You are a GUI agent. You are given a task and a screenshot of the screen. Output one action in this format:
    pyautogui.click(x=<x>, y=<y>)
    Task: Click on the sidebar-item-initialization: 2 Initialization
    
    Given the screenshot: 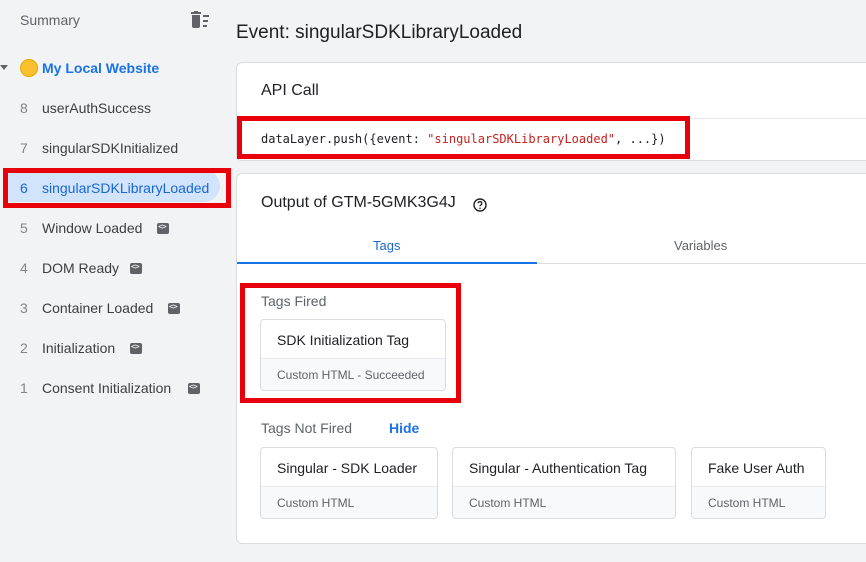 What is the action you would take?
    pyautogui.click(x=115, y=348)
    